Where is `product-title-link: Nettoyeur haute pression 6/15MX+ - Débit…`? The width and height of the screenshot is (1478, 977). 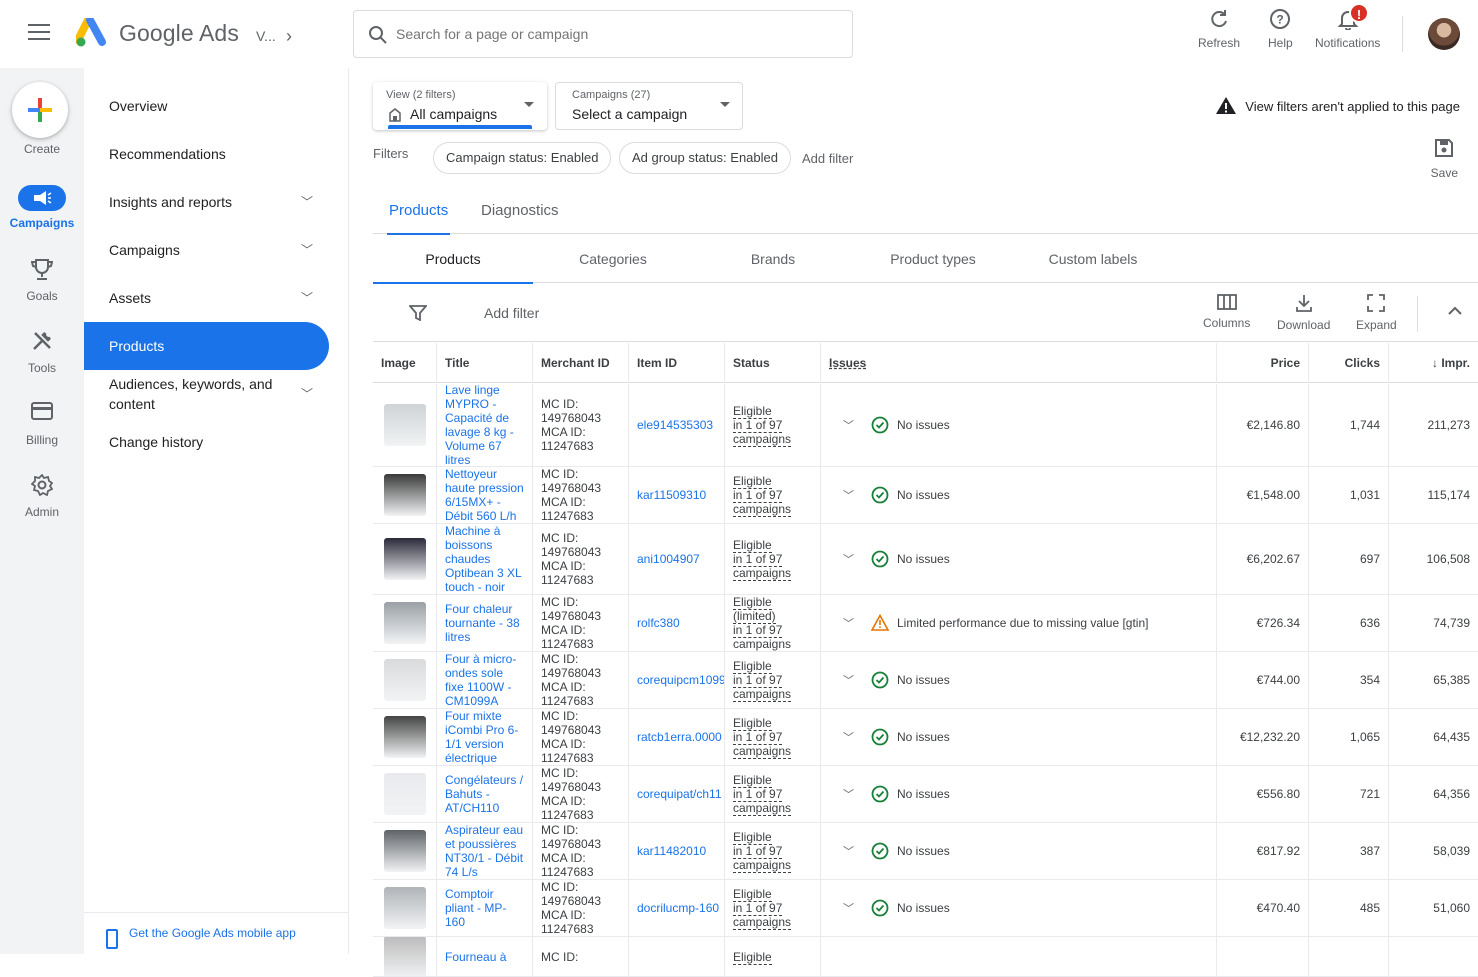
product-title-link: Nettoyeur haute pression 6/15MX+ - Débit… is located at coordinates (485, 495).